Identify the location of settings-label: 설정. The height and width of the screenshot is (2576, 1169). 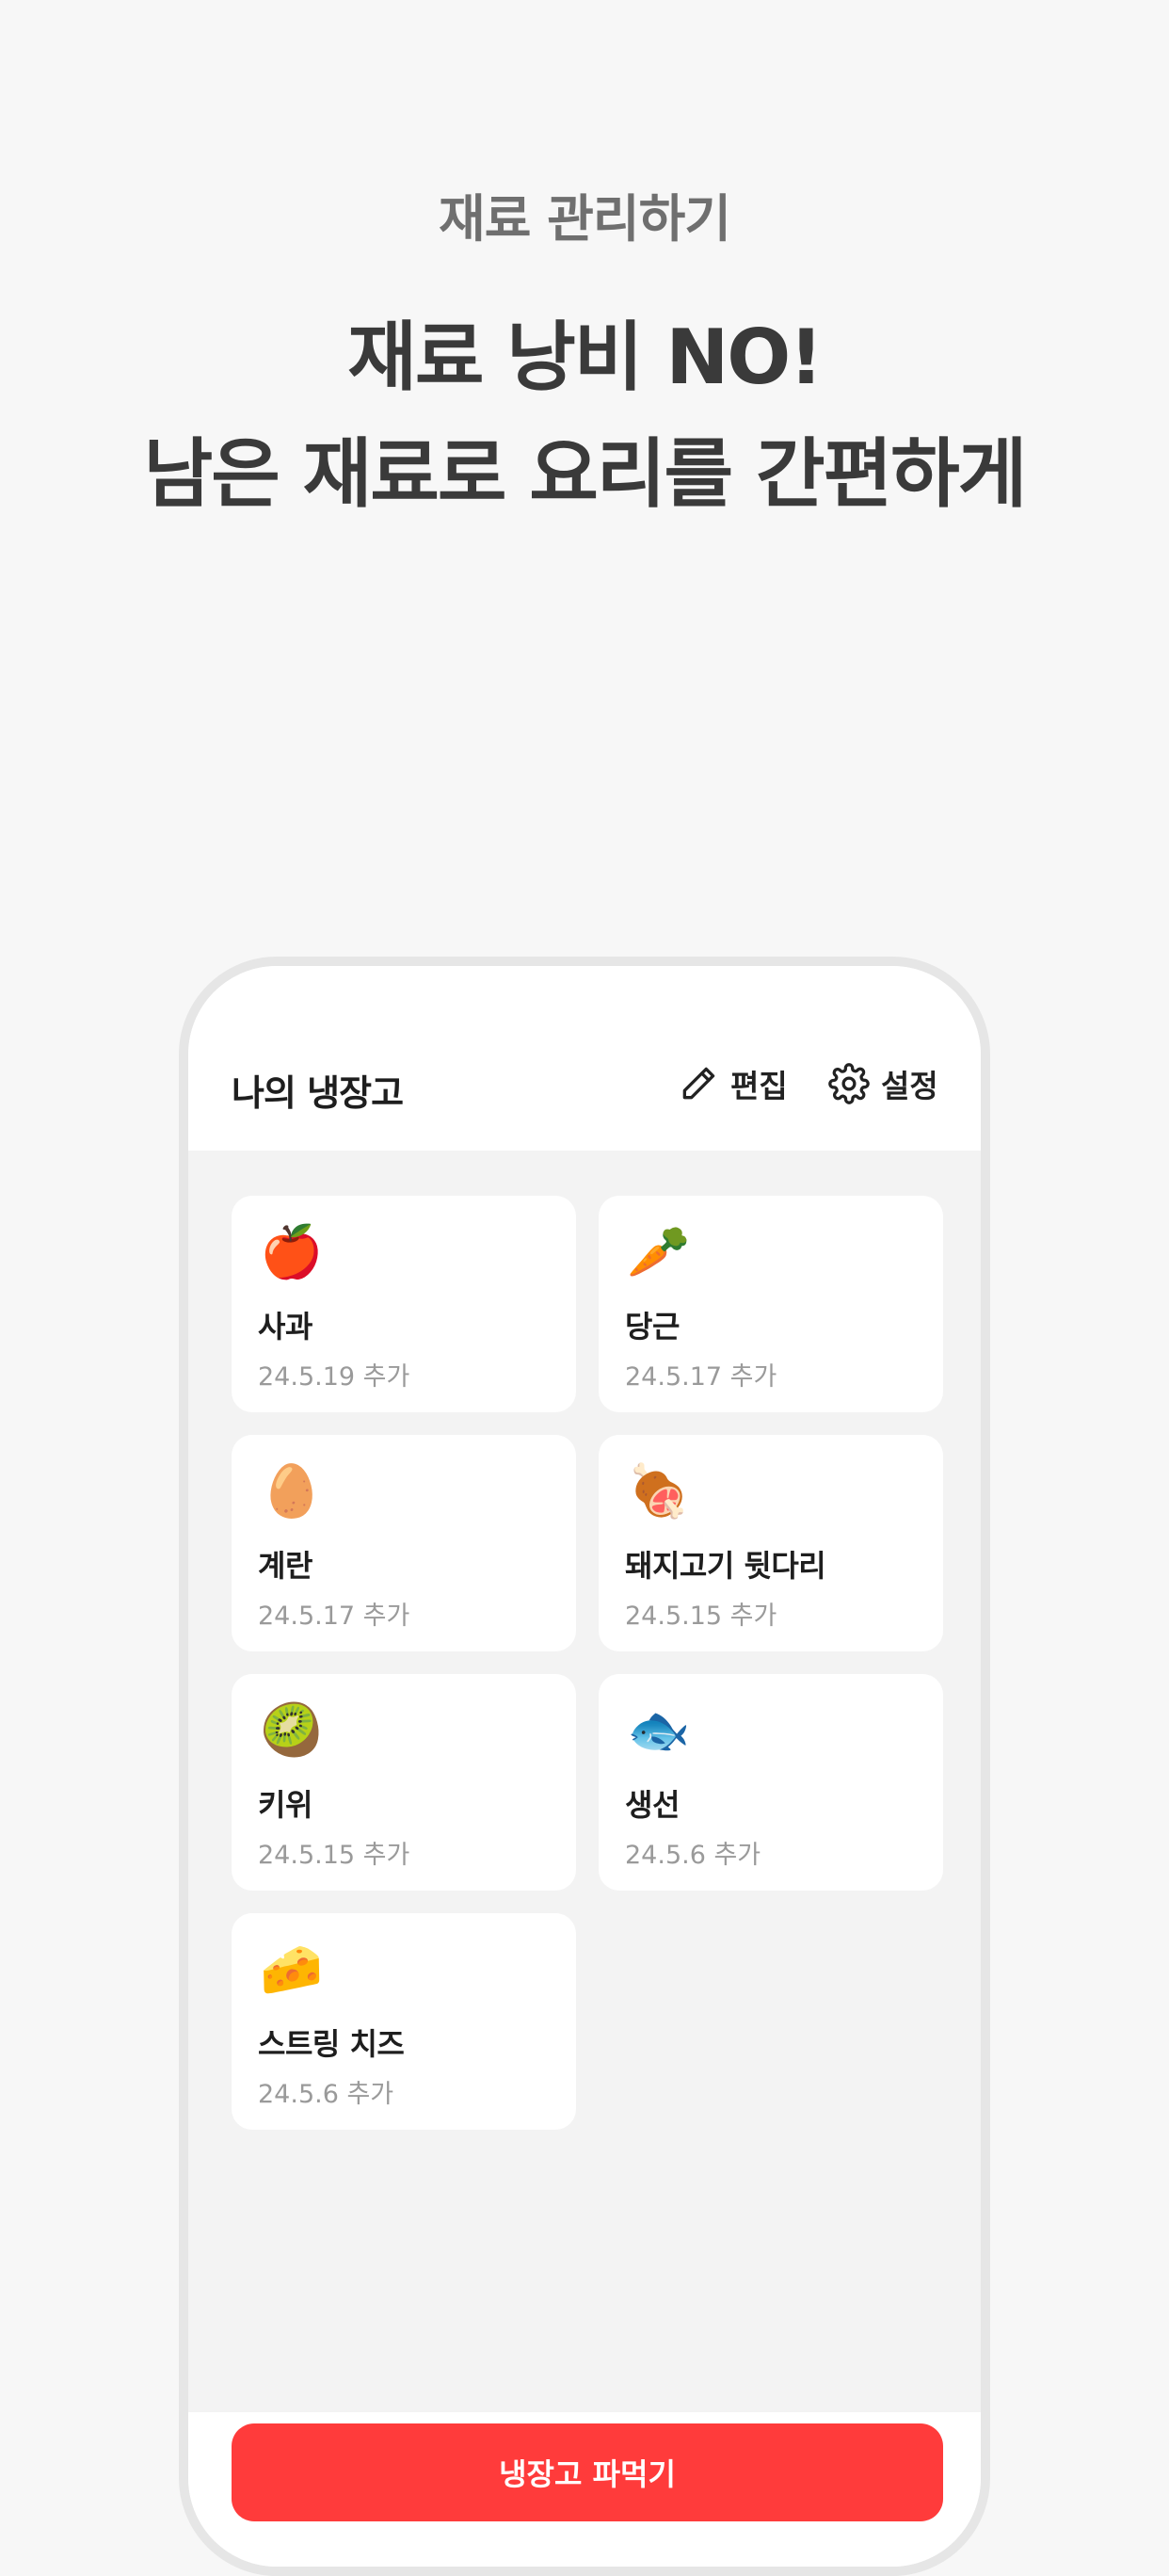
(909, 1086).